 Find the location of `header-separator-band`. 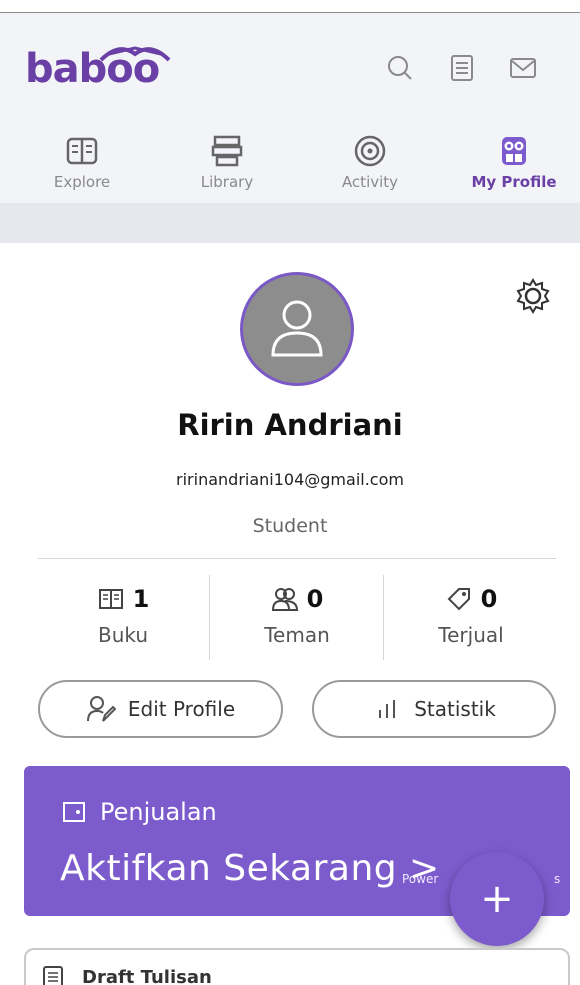

header-separator-band is located at coordinates (290, 223).